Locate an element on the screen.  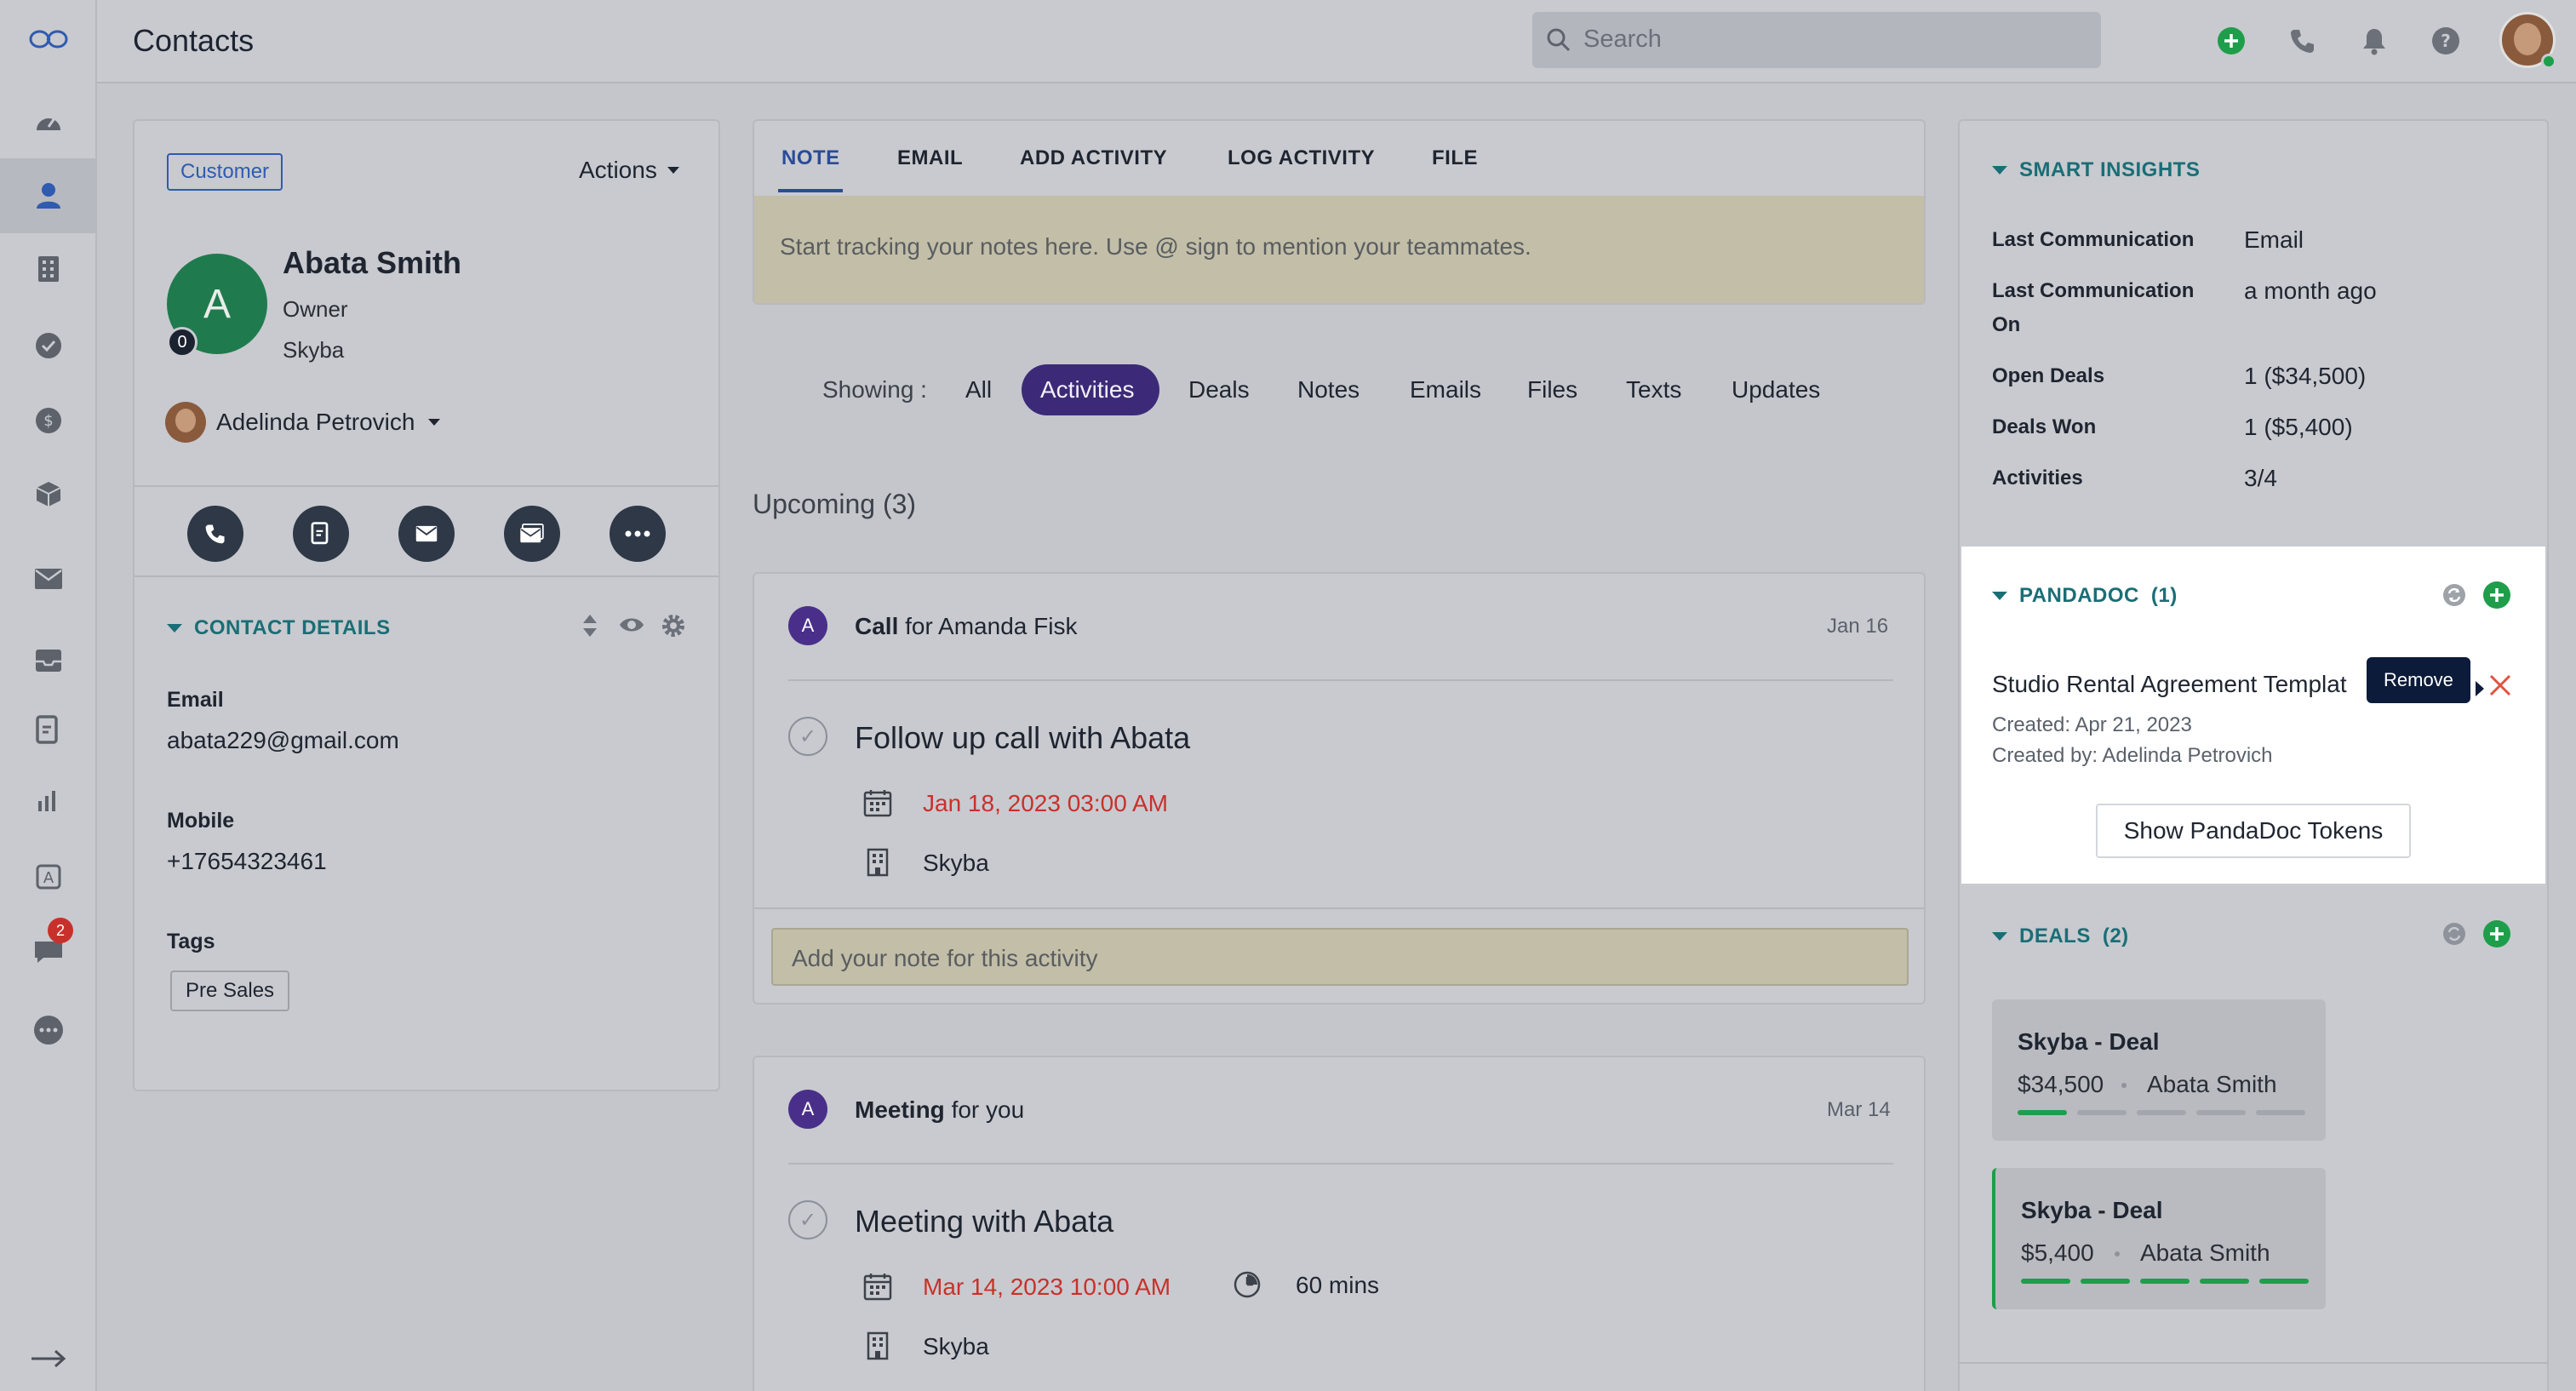
campaign-button is located at coordinates (532, 534).